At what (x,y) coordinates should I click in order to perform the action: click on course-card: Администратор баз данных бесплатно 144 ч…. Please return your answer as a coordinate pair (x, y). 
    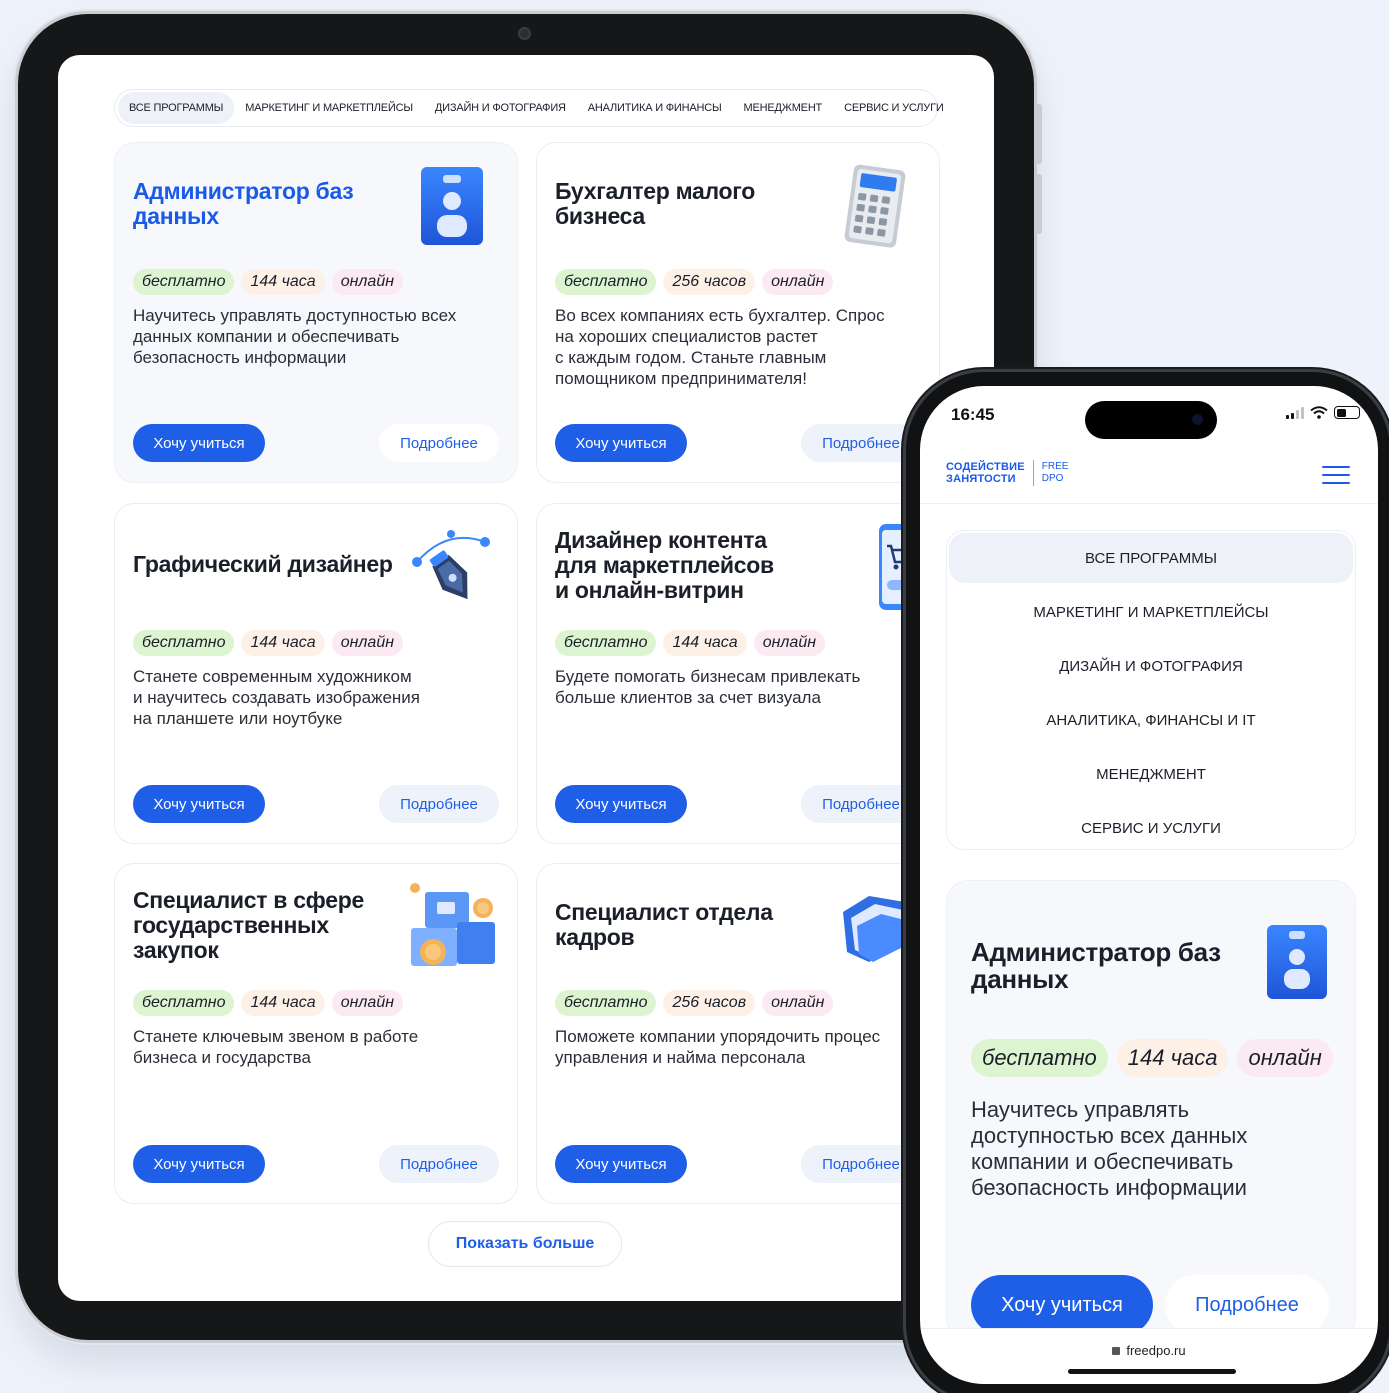
    Looking at the image, I should click on (316, 312).